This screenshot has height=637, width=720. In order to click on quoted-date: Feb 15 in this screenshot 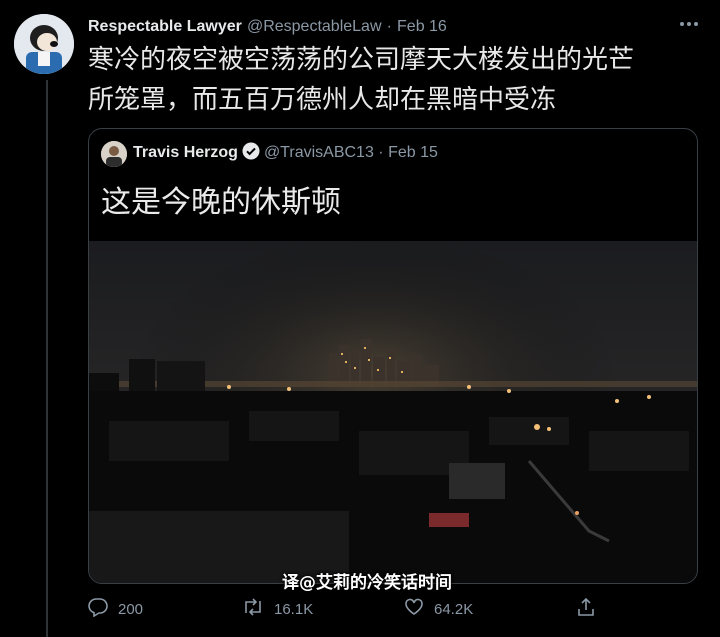, I will do `click(413, 152)`.